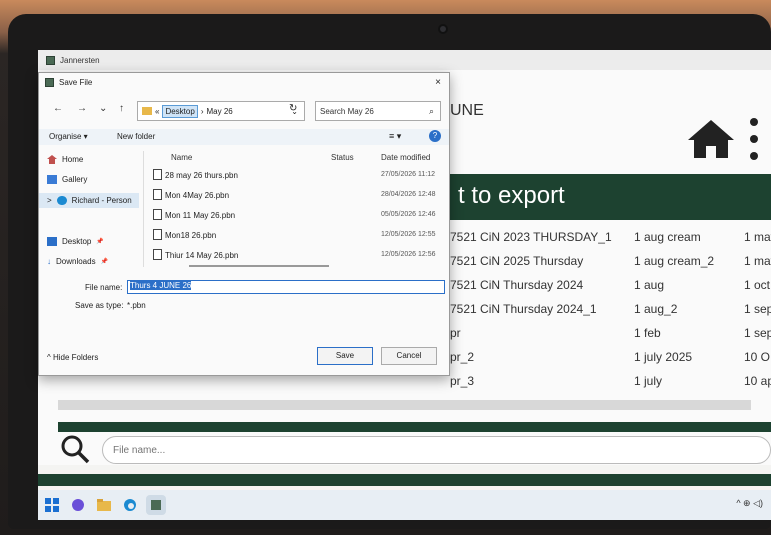  Describe the element at coordinates (523, 309) in the screenshot. I see `row-name: 7521 CiN Thursday 2024_1` at that location.